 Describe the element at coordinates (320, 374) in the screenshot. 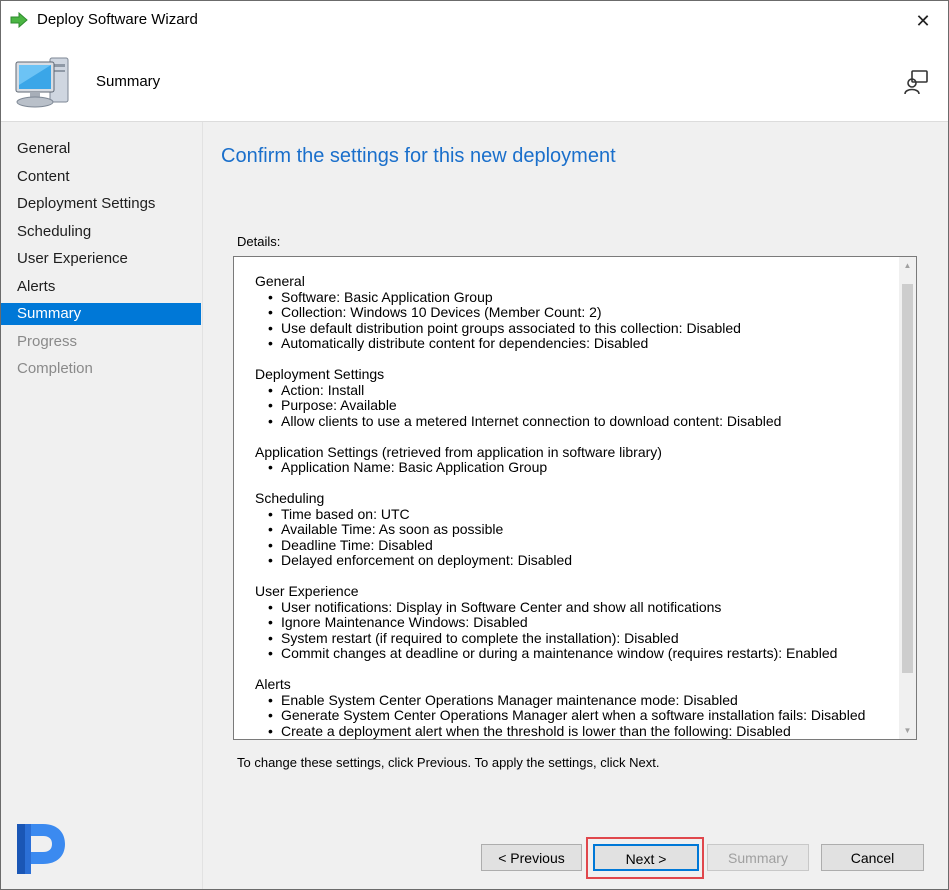

I see `section-title: Deployment Settings` at that location.